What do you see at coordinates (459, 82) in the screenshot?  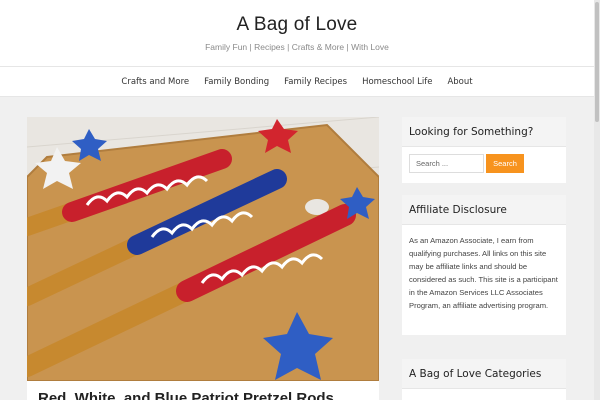 I see `nav-item-about: About` at bounding box center [459, 82].